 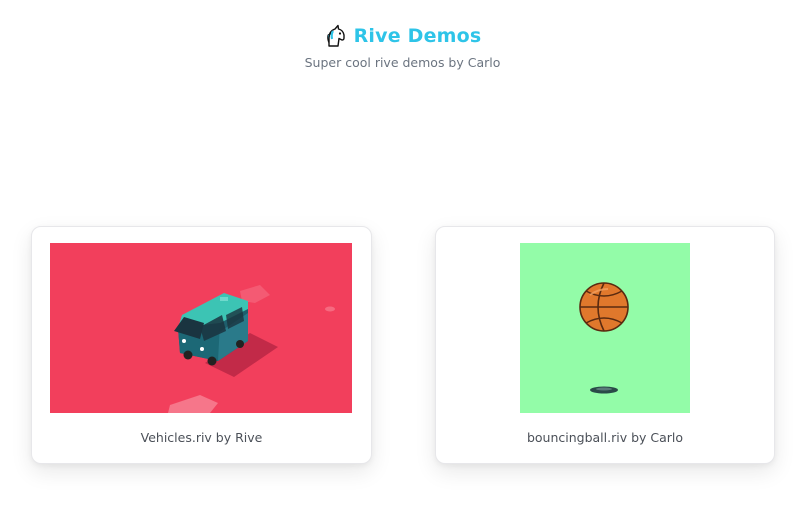 I want to click on basketball-icon, so click(x=604, y=307).